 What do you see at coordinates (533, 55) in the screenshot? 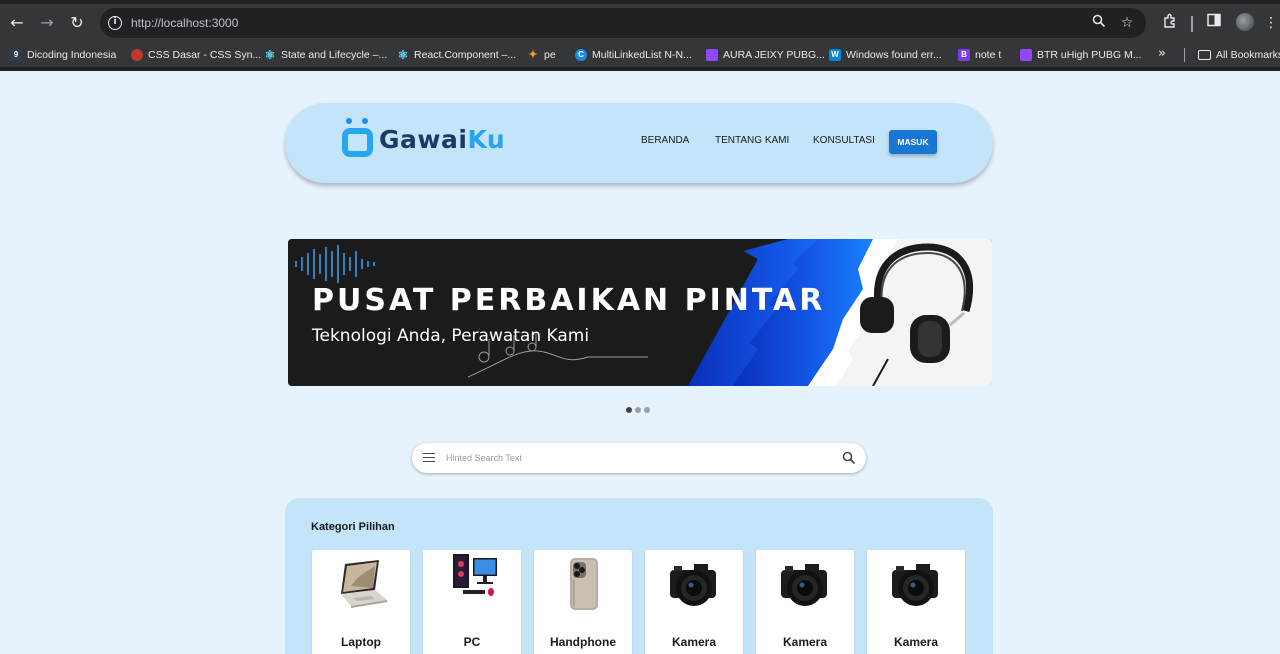
I see `pe-icon: ✦` at bounding box center [533, 55].